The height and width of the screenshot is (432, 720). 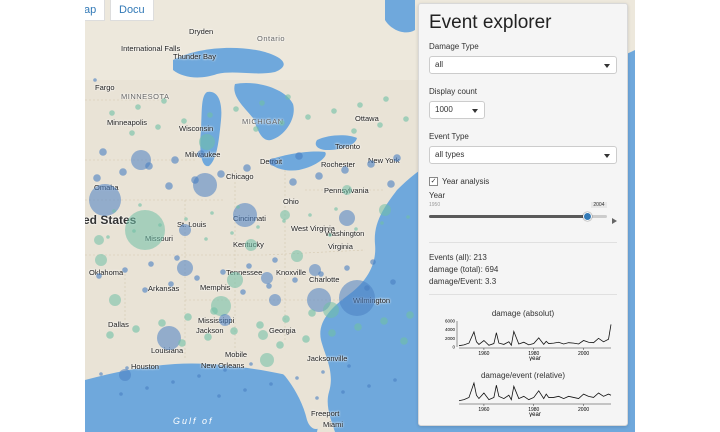 What do you see at coordinates (587, 216) in the screenshot?
I see `slider-handle` at bounding box center [587, 216].